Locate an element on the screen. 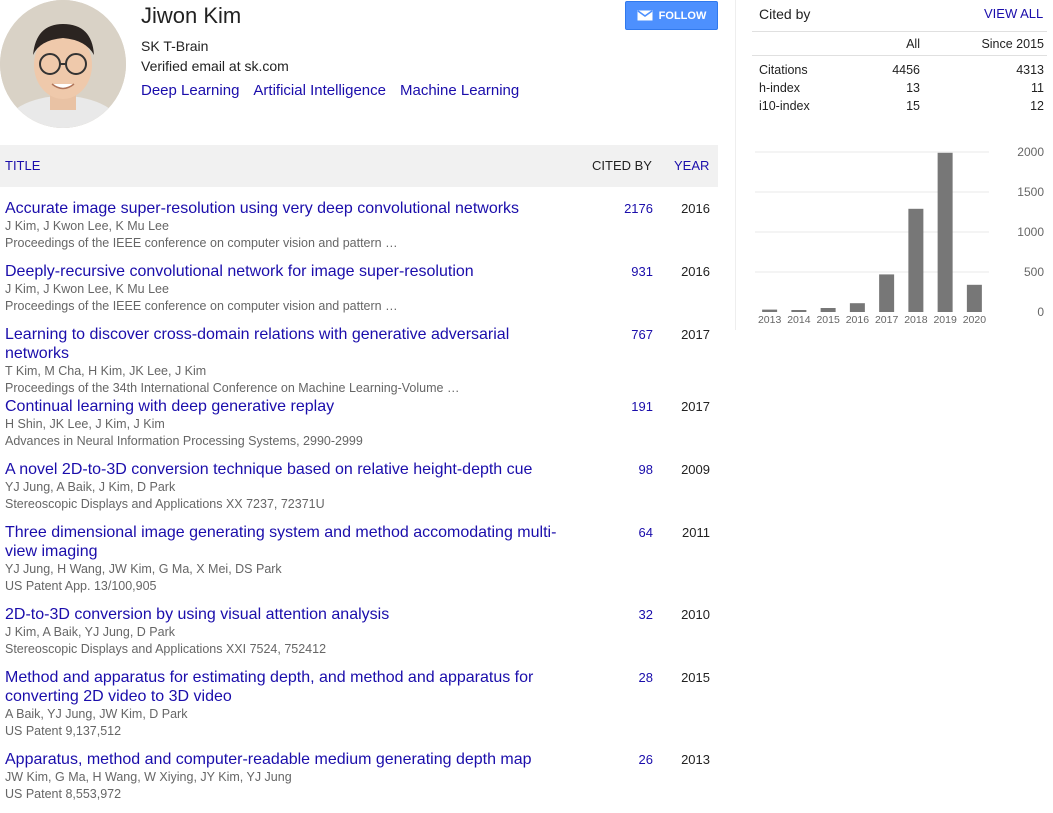  view-all-link: VIEW ALL is located at coordinates (1013, 13).